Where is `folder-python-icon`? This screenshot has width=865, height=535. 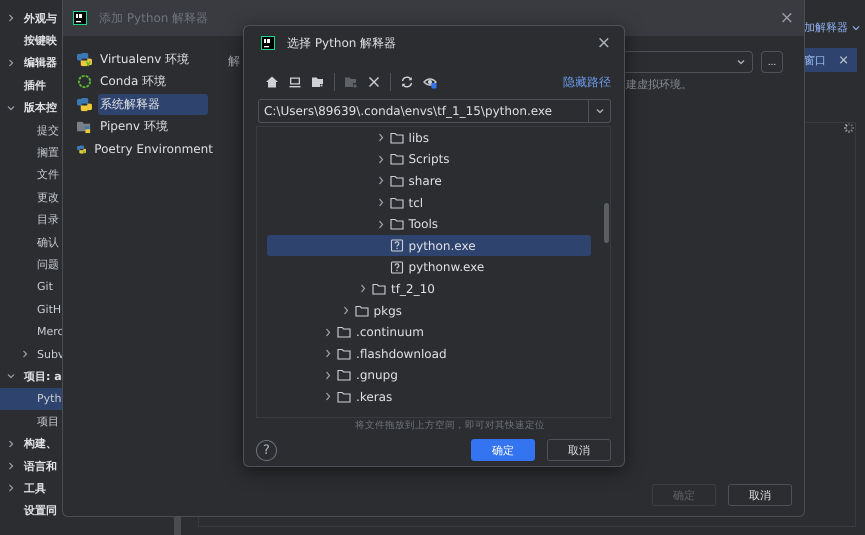 folder-python-icon is located at coordinates (84, 126).